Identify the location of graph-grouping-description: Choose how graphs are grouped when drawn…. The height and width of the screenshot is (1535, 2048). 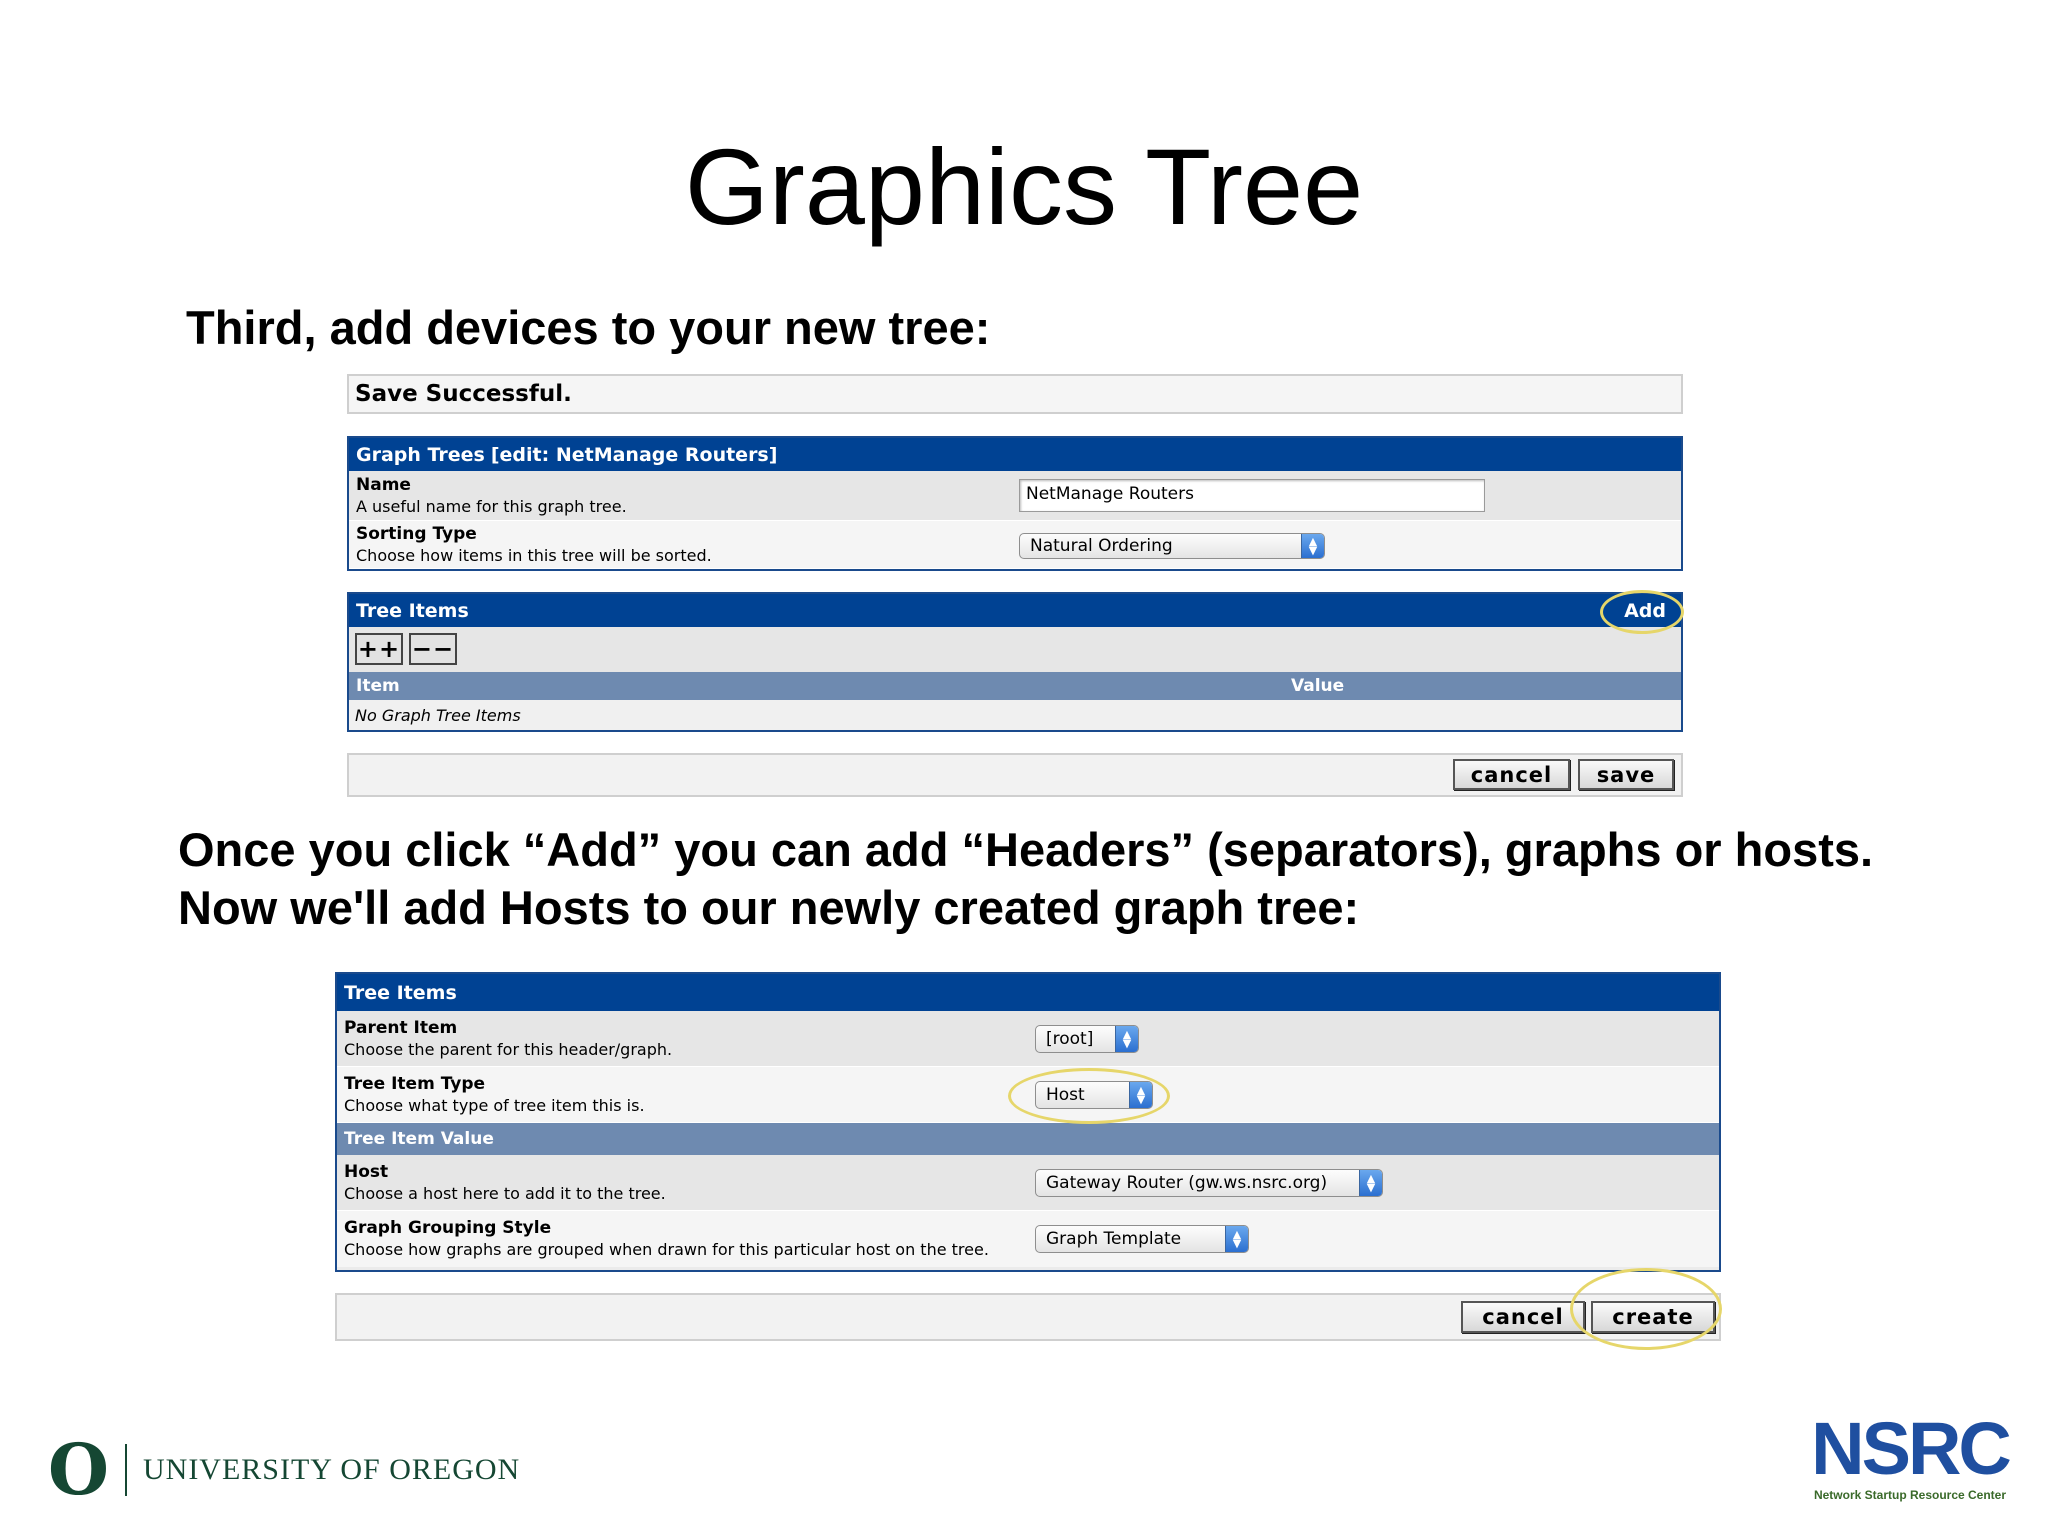
(666, 1249).